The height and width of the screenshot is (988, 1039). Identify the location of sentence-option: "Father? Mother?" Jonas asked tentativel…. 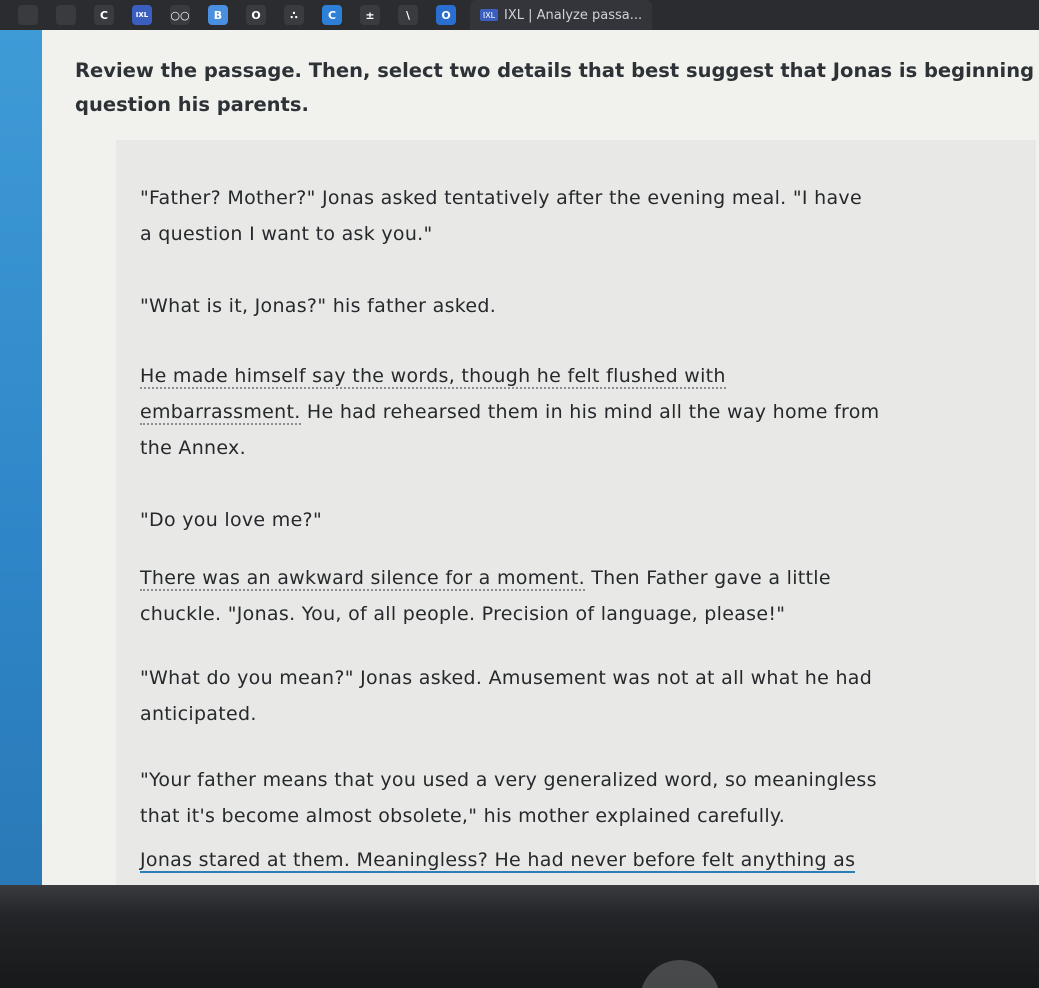
(560, 198).